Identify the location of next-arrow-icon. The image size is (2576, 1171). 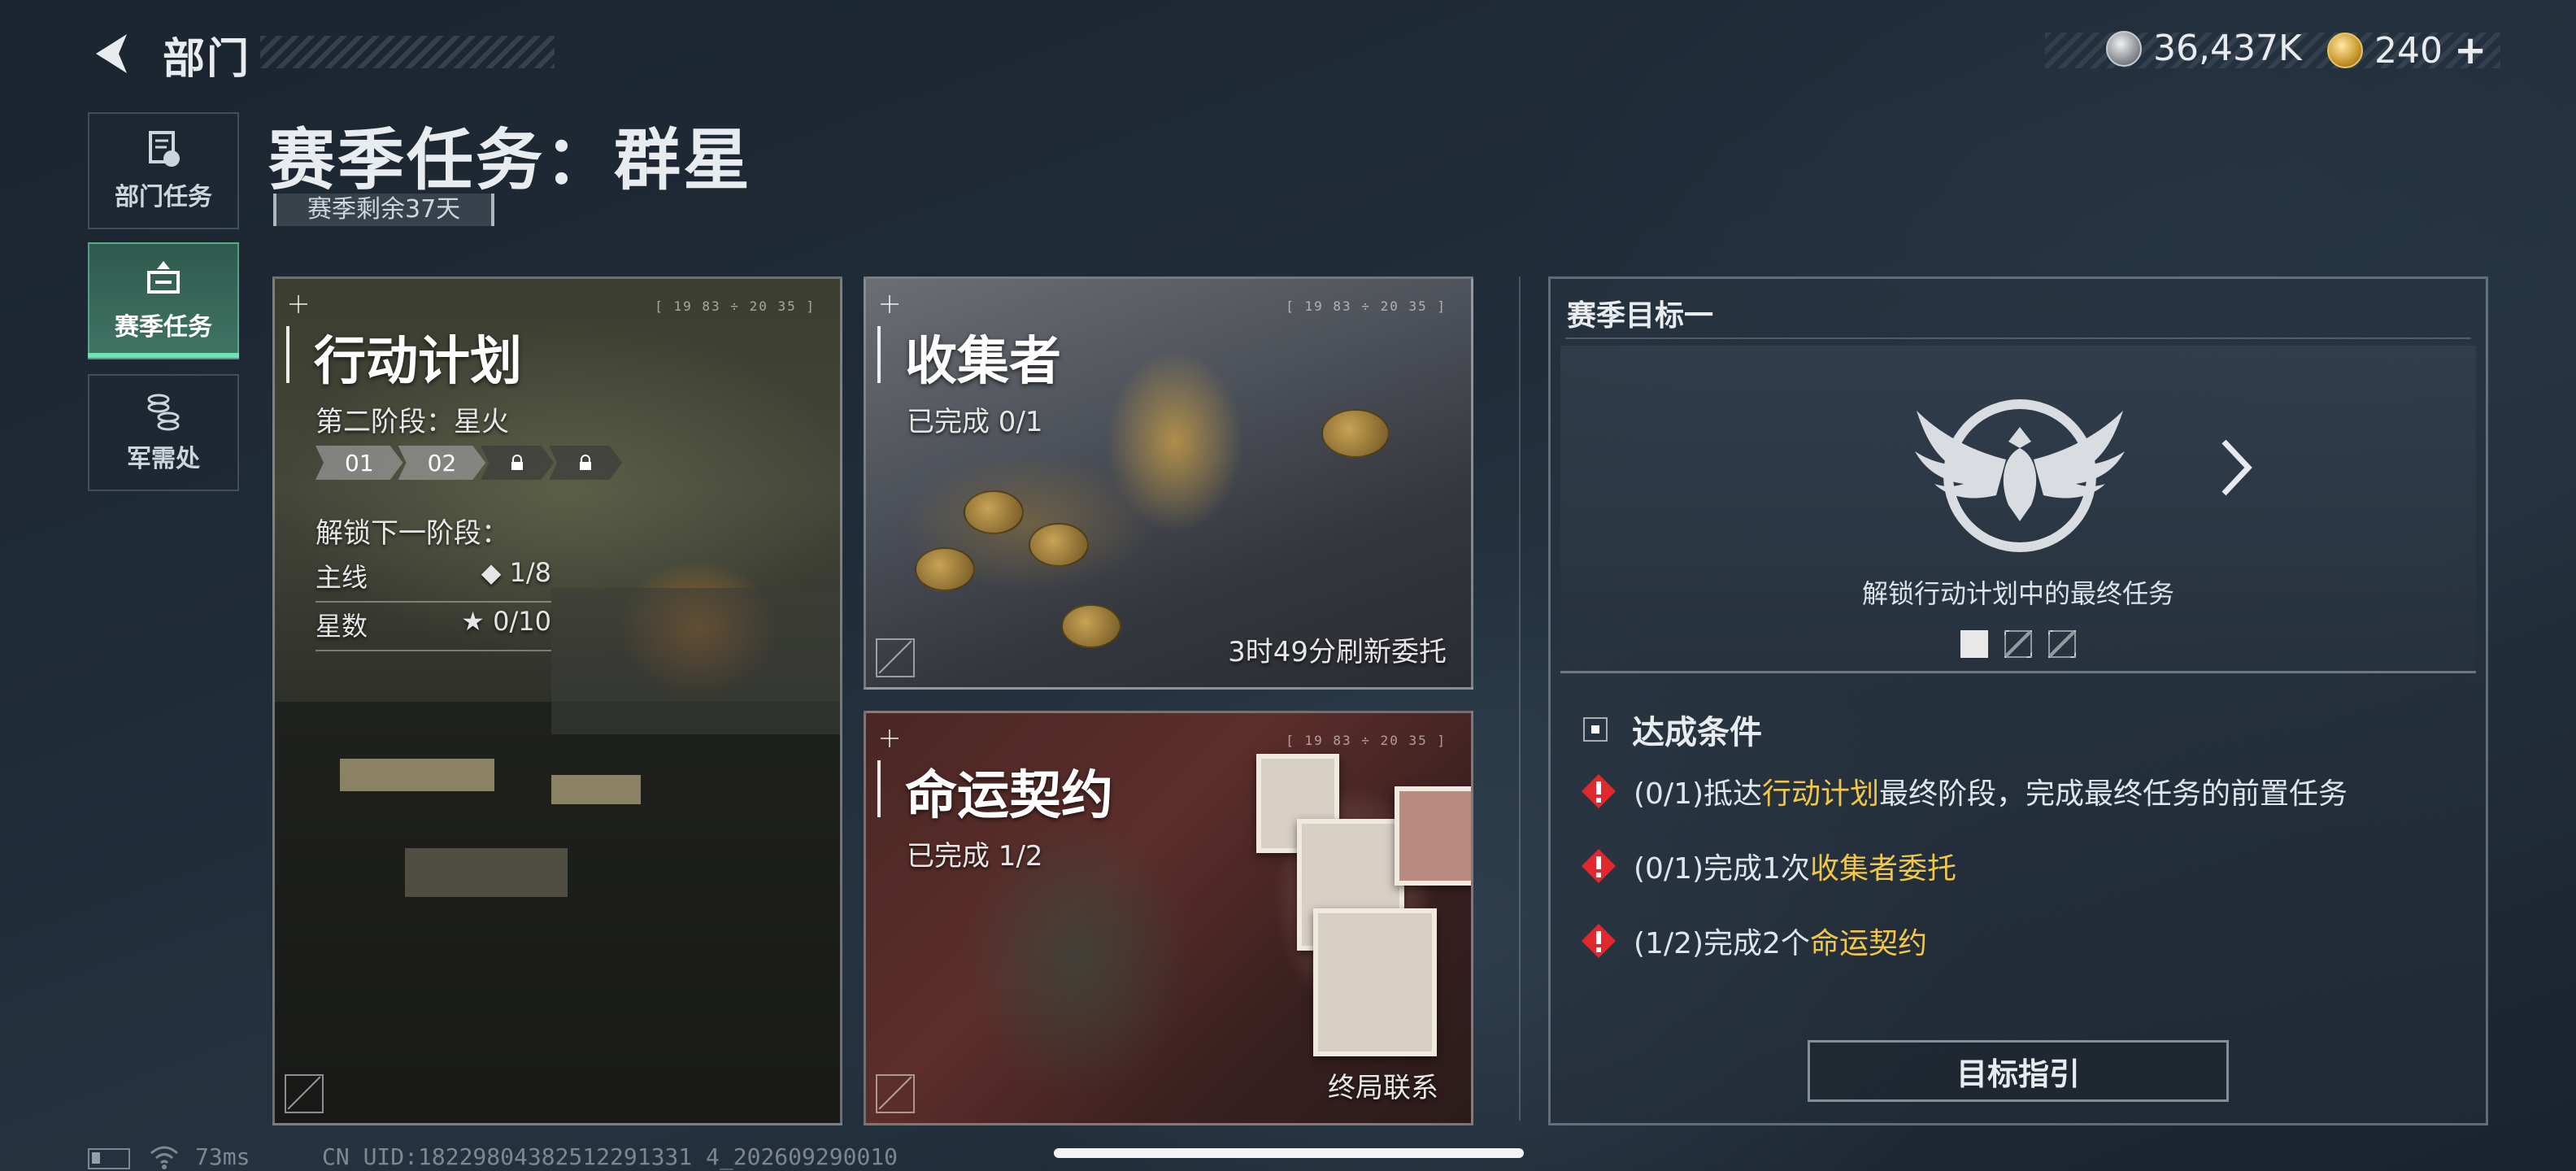
(2235, 468).